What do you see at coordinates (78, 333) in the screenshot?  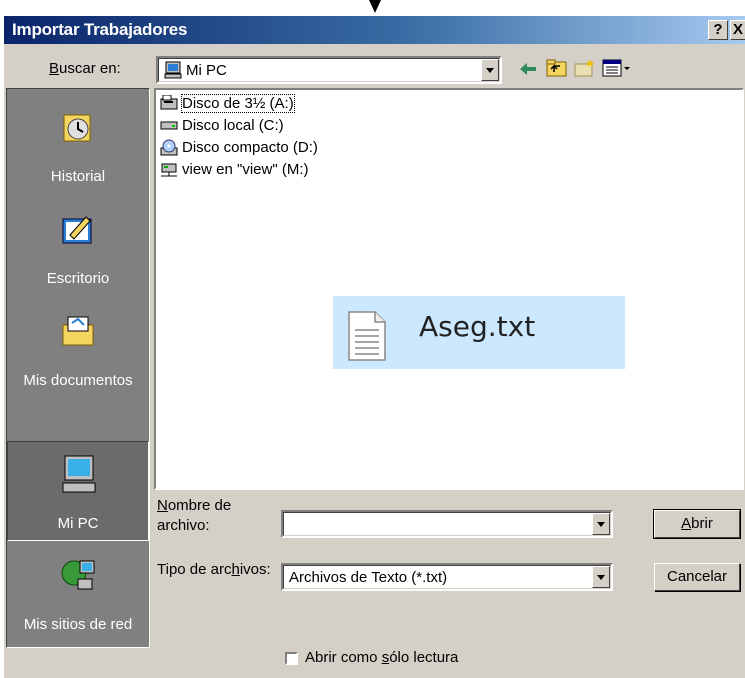 I see `my-documents-icon` at bounding box center [78, 333].